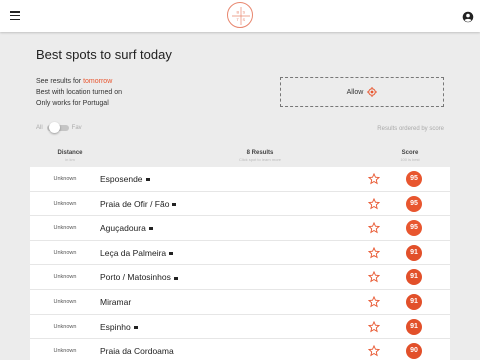 The height and width of the screenshot is (360, 480). What do you see at coordinates (97, 81) in the screenshot?
I see `day-link: tomorrow` at bounding box center [97, 81].